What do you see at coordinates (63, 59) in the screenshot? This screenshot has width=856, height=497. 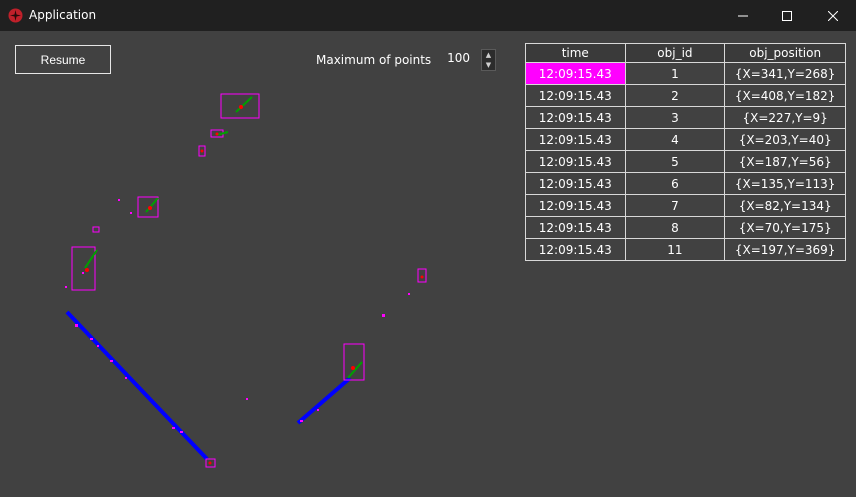 I see `resume-button: Resume` at bounding box center [63, 59].